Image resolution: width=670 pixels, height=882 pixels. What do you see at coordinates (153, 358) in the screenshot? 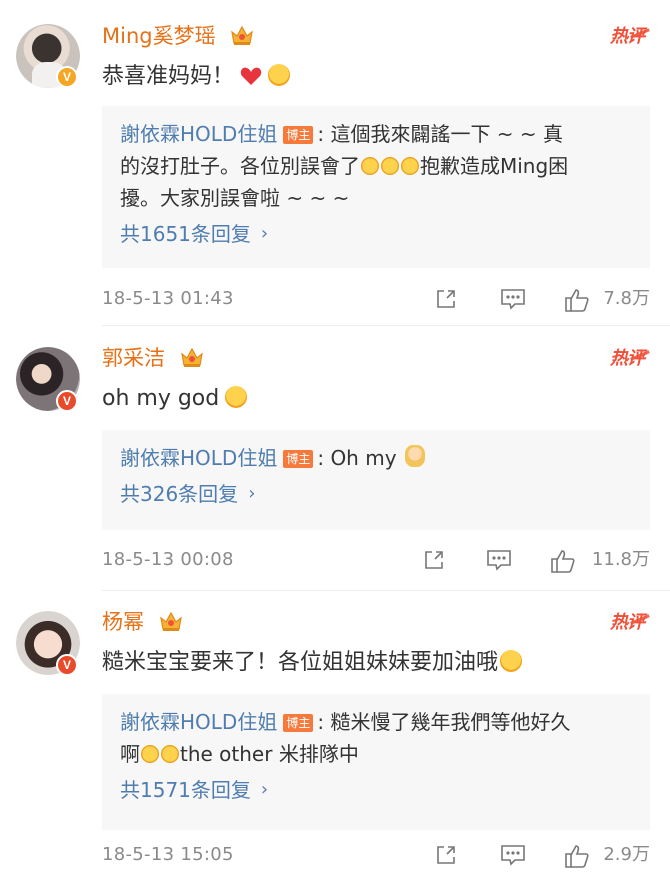
I see `username: 郭采洁` at bounding box center [153, 358].